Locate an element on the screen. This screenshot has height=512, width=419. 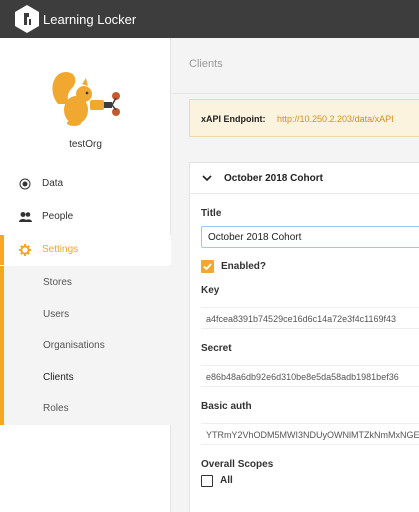
secret-label: Secret is located at coordinates (216, 348).